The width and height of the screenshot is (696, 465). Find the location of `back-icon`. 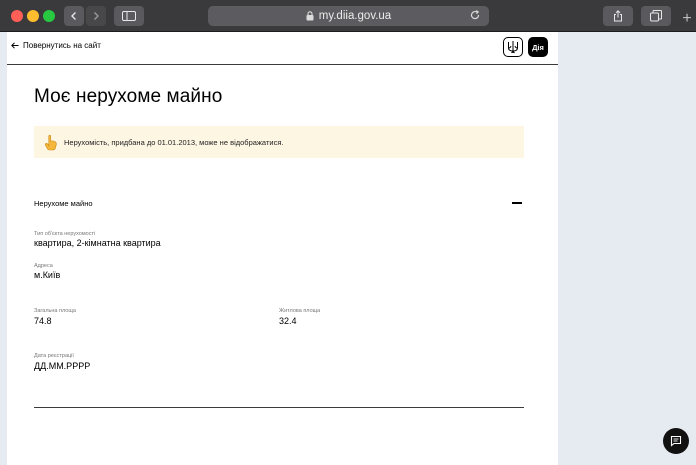

back-icon is located at coordinates (73, 16).